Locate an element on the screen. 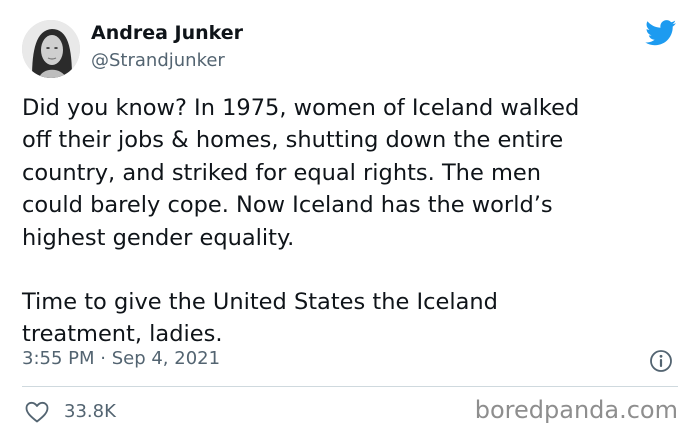  user-handle: @Strandjunker is located at coordinates (158, 60).